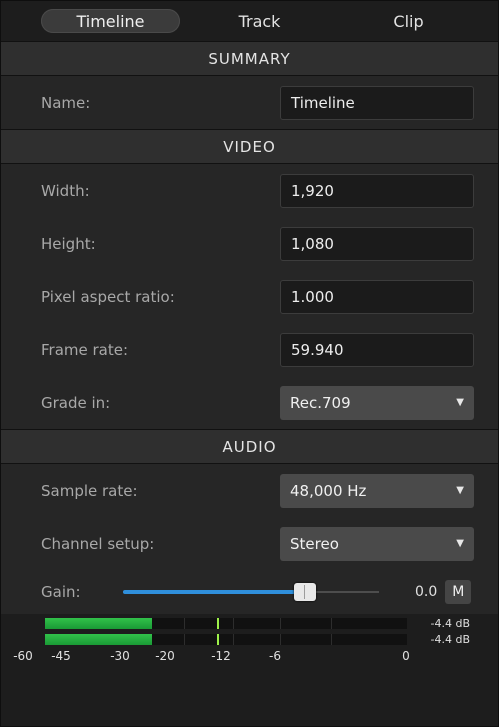 Image resolution: width=499 pixels, height=727 pixels. What do you see at coordinates (165, 656) in the screenshot?
I see `meter-scale-label: -20` at bounding box center [165, 656].